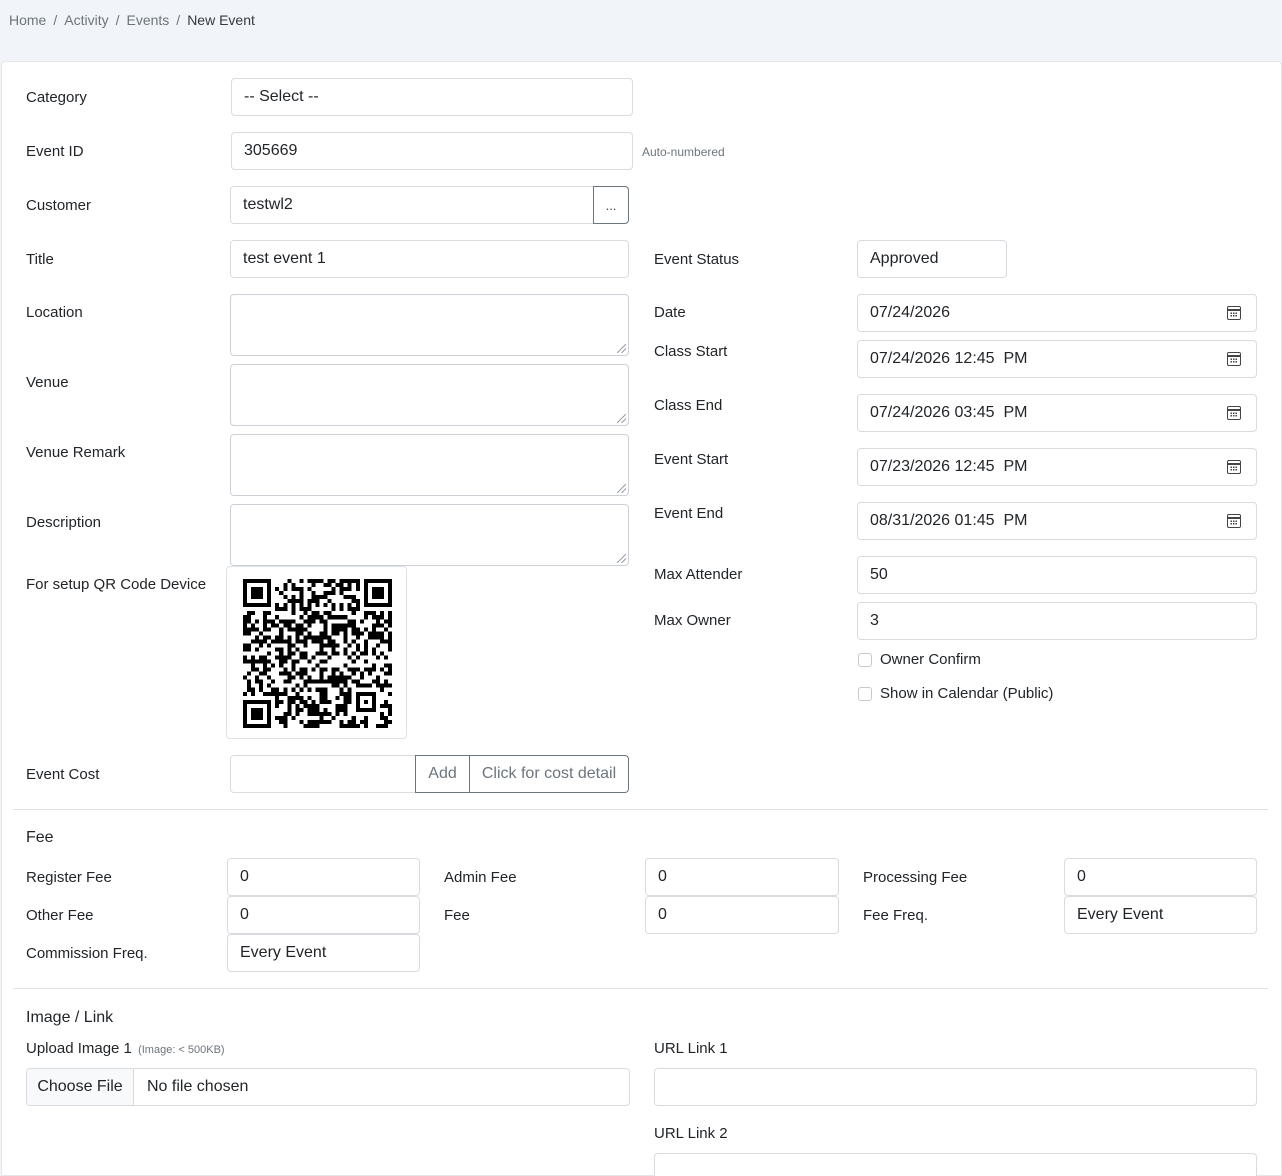 The height and width of the screenshot is (1176, 1282). Describe the element at coordinates (691, 459) in the screenshot. I see `event-start-label: Event Start` at that location.